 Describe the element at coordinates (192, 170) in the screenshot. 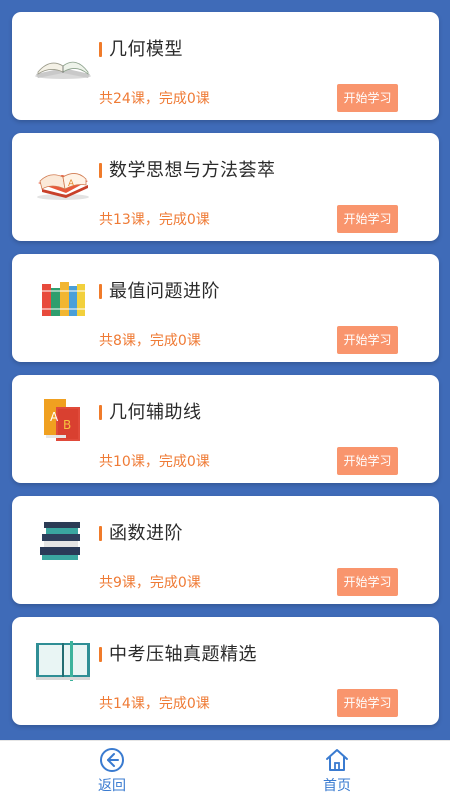

I see `course-title: 数学思想与方法荟萃` at that location.